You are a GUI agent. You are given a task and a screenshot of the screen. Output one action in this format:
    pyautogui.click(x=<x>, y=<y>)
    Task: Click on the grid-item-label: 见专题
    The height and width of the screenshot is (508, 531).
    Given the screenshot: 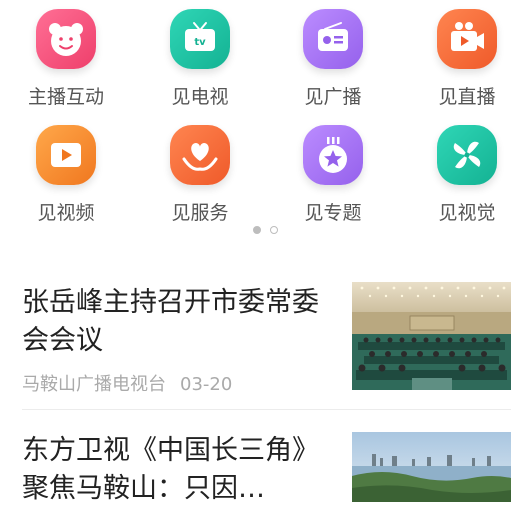 What is the action you would take?
    pyautogui.click(x=333, y=213)
    